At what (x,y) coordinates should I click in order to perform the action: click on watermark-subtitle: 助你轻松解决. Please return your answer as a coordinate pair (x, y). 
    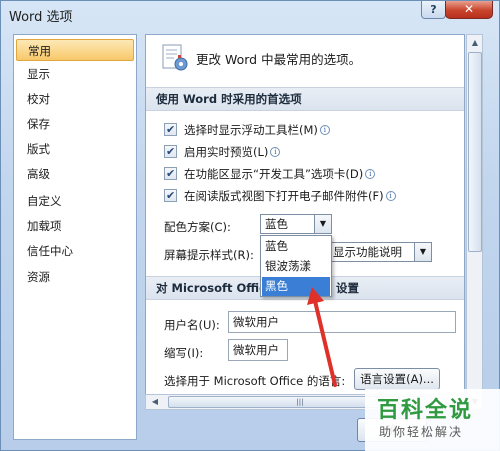
    Looking at the image, I should click on (421, 432).